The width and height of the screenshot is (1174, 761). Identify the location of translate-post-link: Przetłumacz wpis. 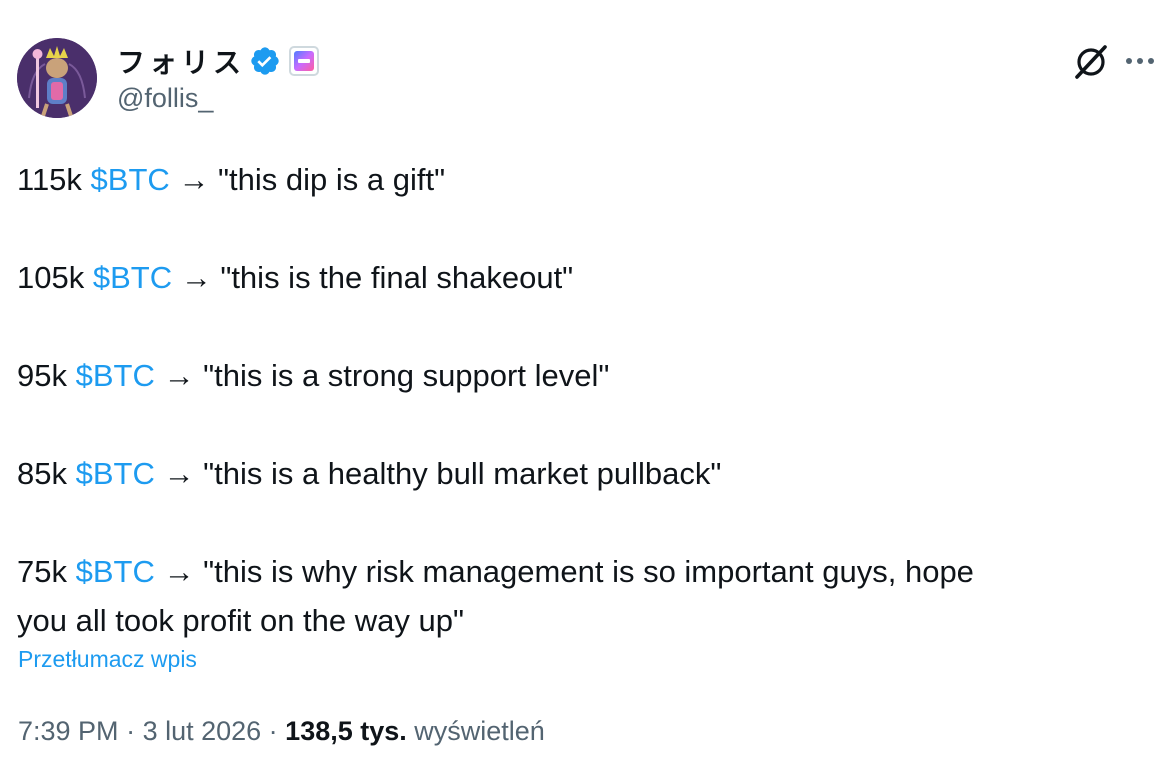
(107, 659).